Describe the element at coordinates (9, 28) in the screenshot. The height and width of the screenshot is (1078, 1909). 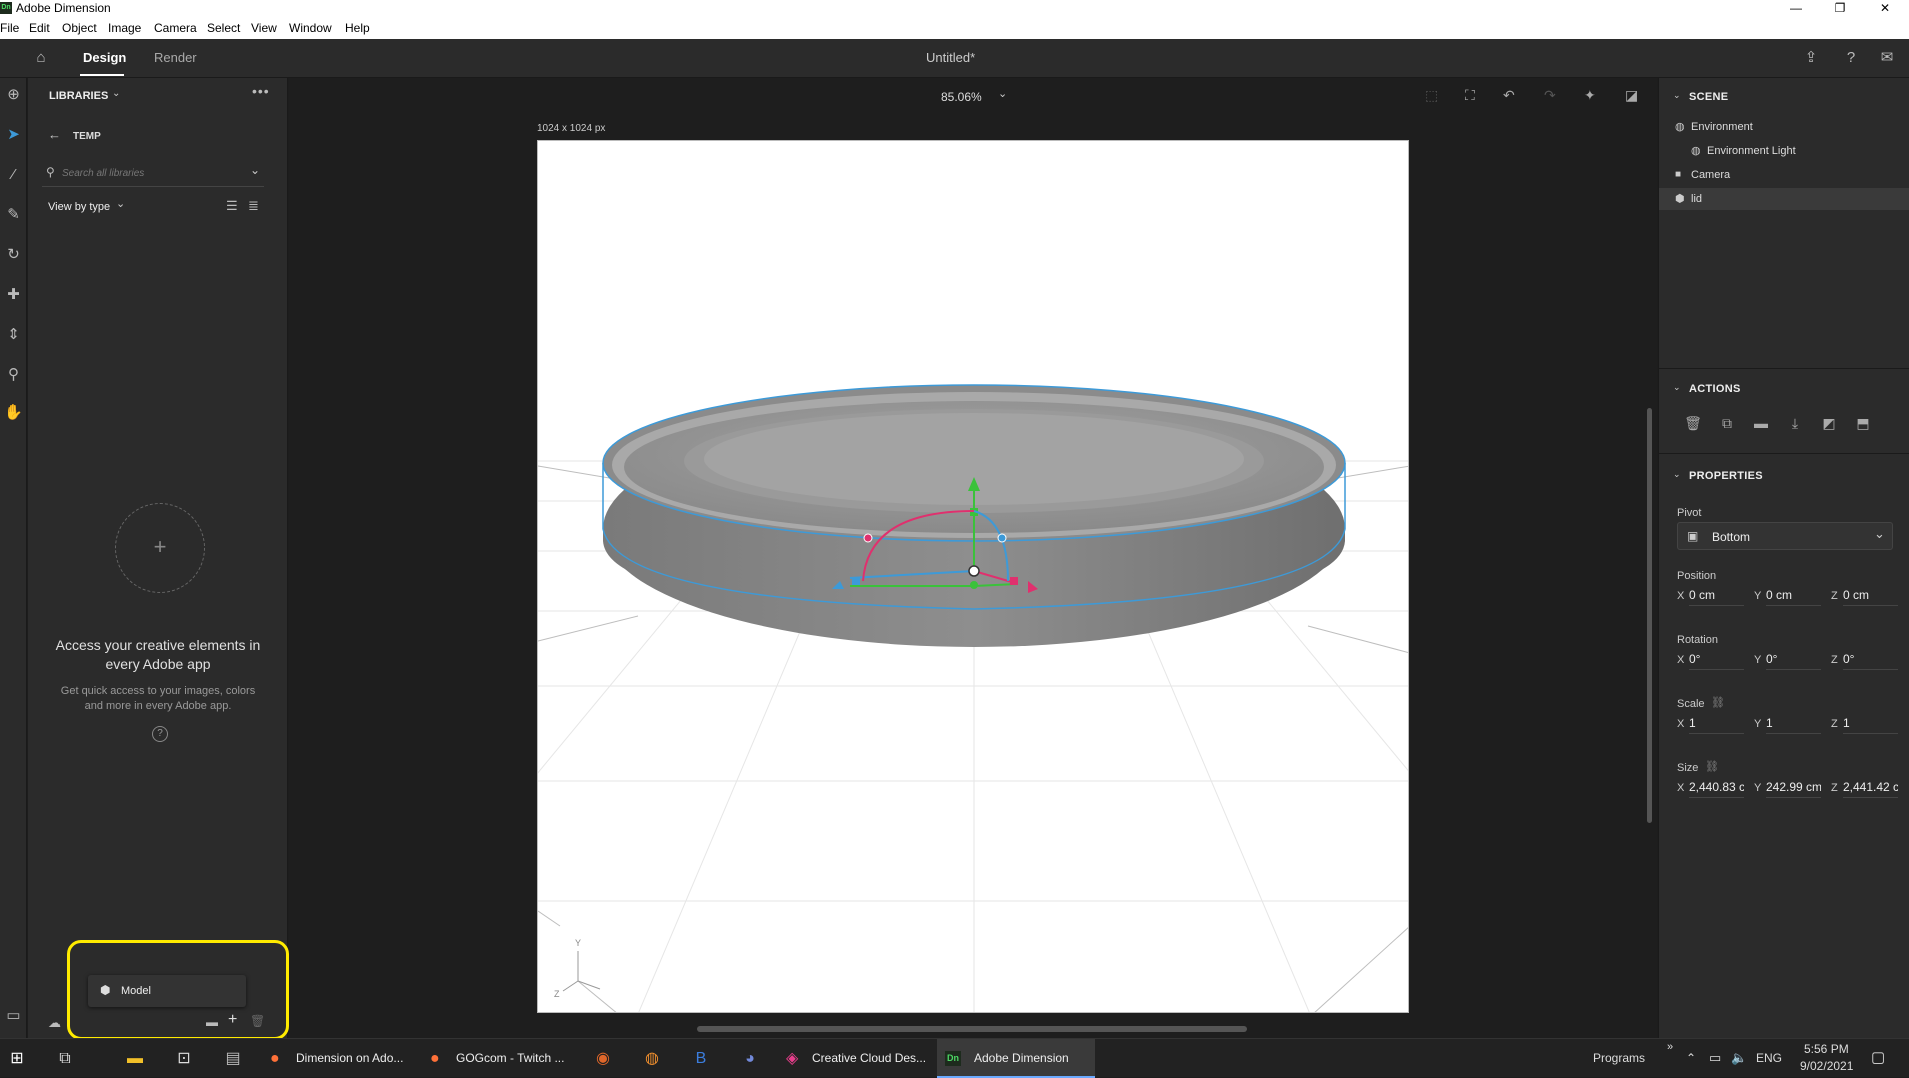
I see `menu-file: File` at that location.